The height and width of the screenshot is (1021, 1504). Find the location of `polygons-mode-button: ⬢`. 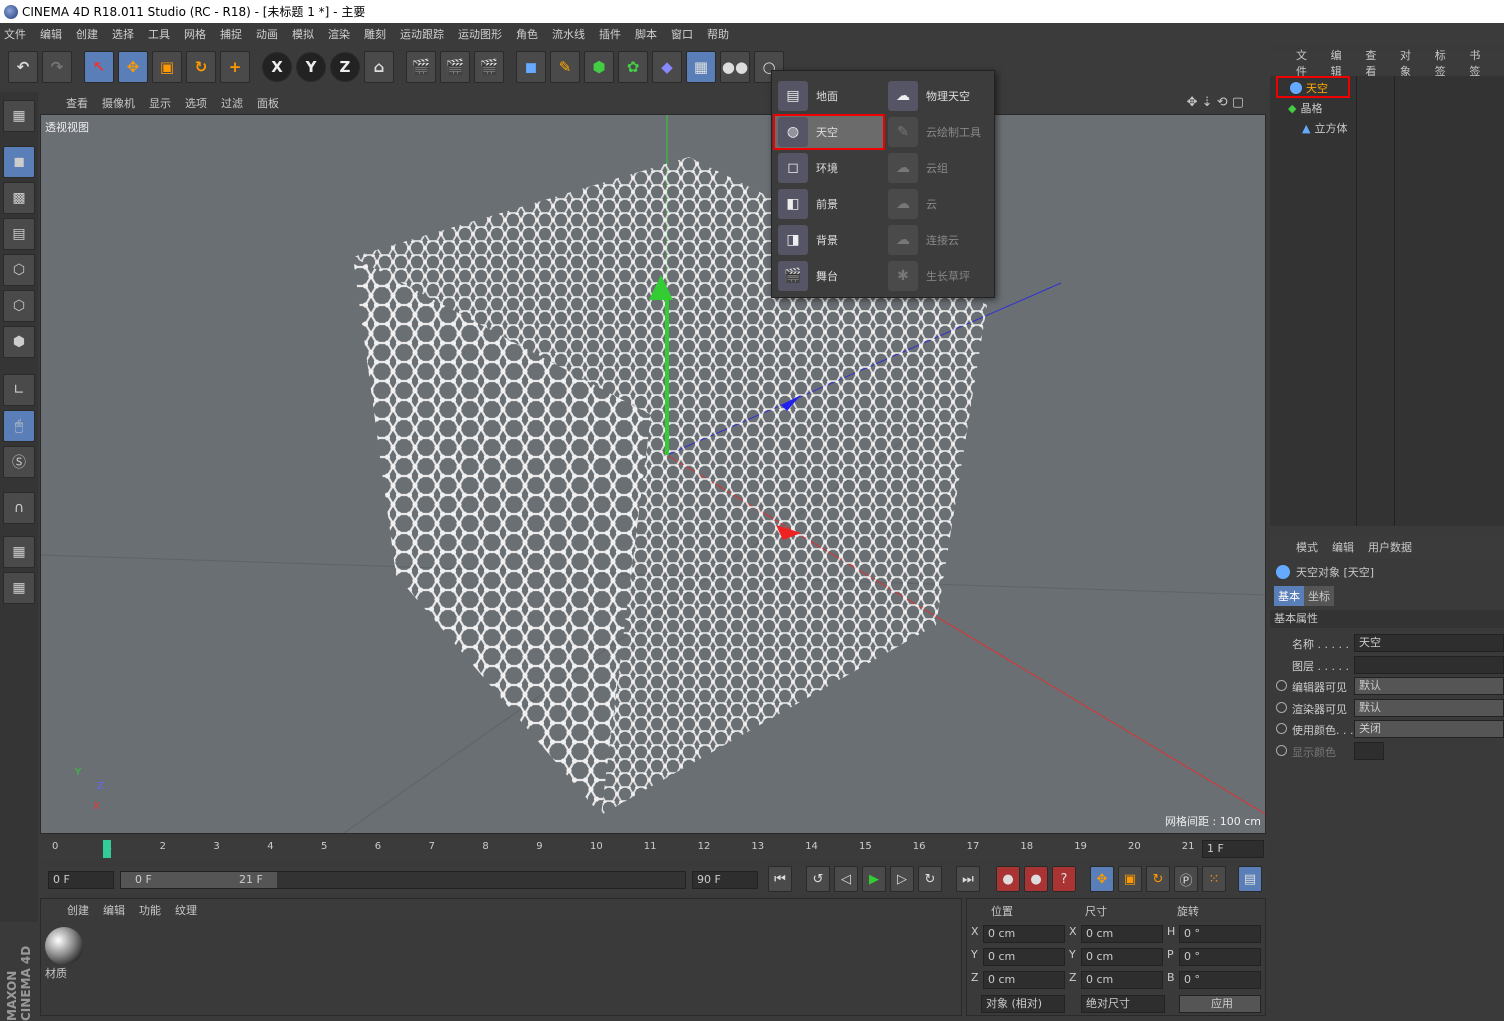

polygons-mode-button: ⬢ is located at coordinates (19, 342).